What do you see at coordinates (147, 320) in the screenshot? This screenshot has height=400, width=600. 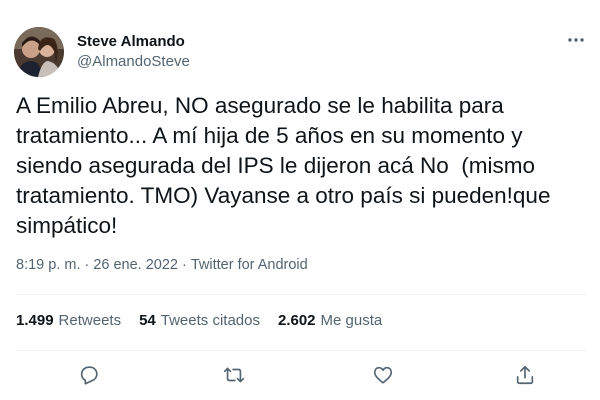 I see `stat-count: 54` at bounding box center [147, 320].